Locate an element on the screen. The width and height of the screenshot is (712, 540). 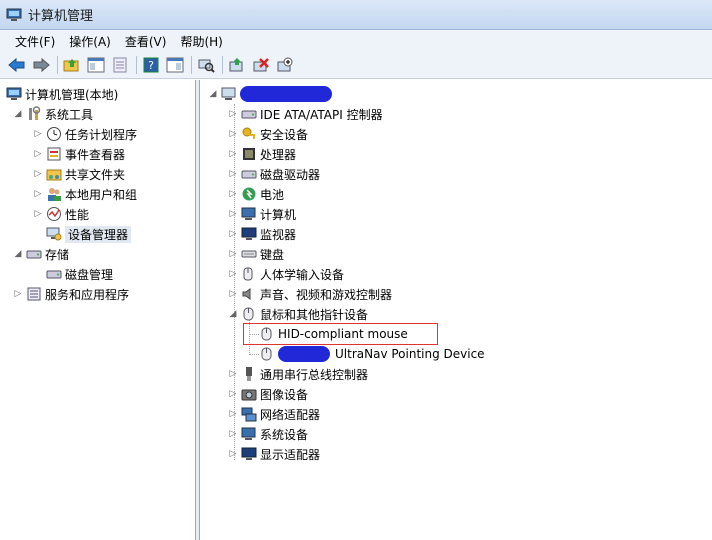
device-category-hid: ▷ 人体学输入设备 is located at coordinates (285, 274).